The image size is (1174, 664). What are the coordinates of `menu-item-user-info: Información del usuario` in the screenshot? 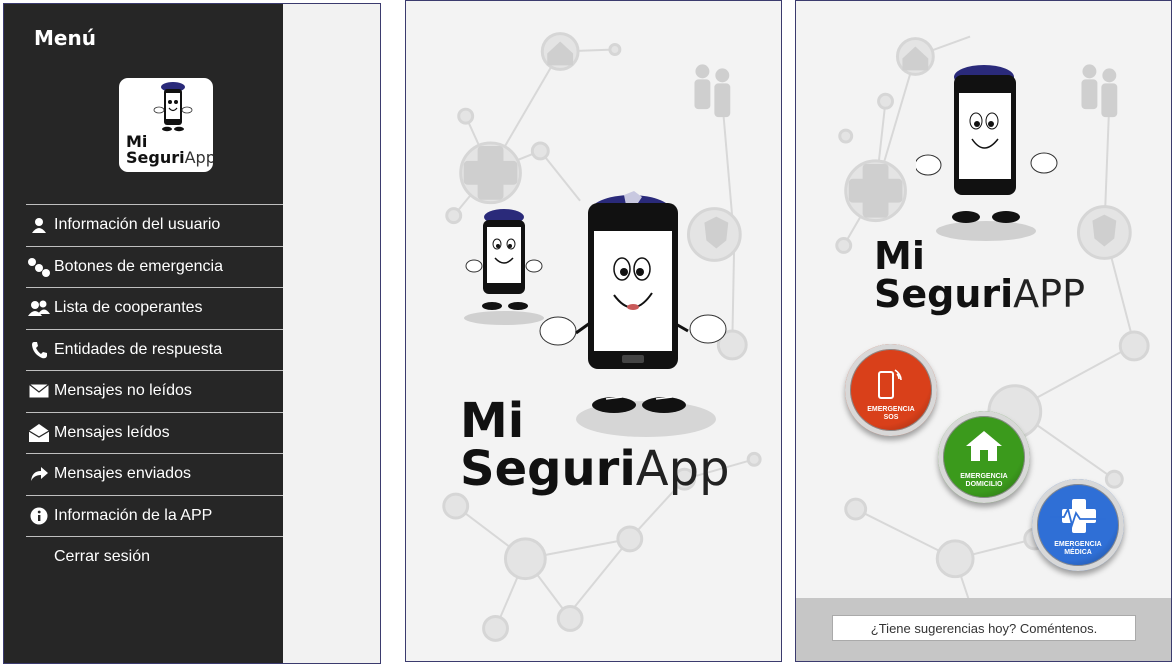 It's located at (154, 225).